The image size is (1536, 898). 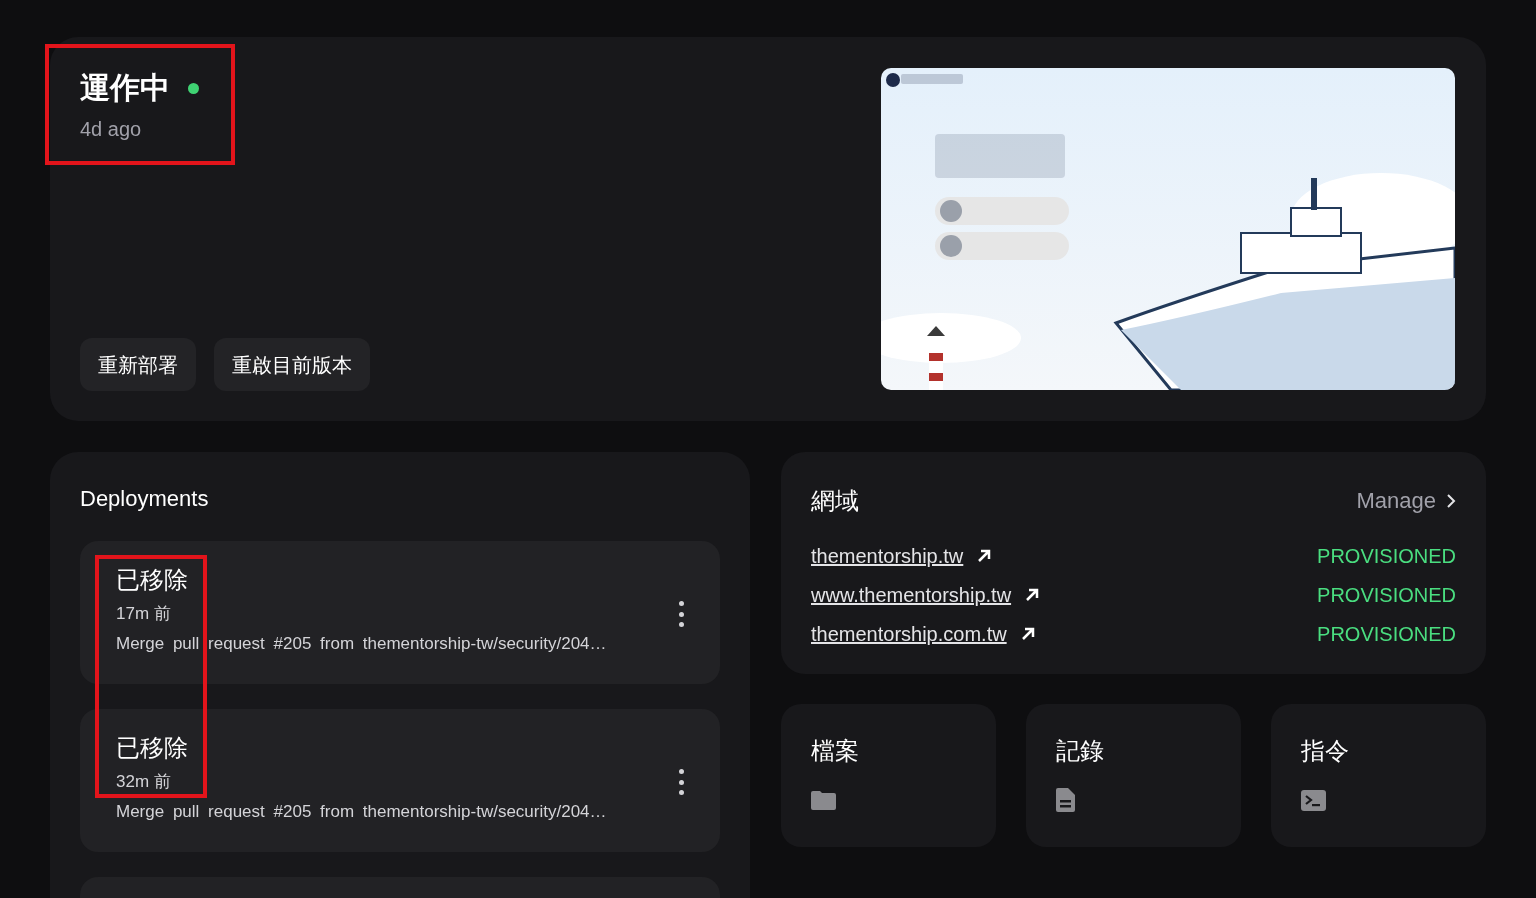 What do you see at coordinates (144, 614) in the screenshot?
I see `deployment-time: 17m 前` at bounding box center [144, 614].